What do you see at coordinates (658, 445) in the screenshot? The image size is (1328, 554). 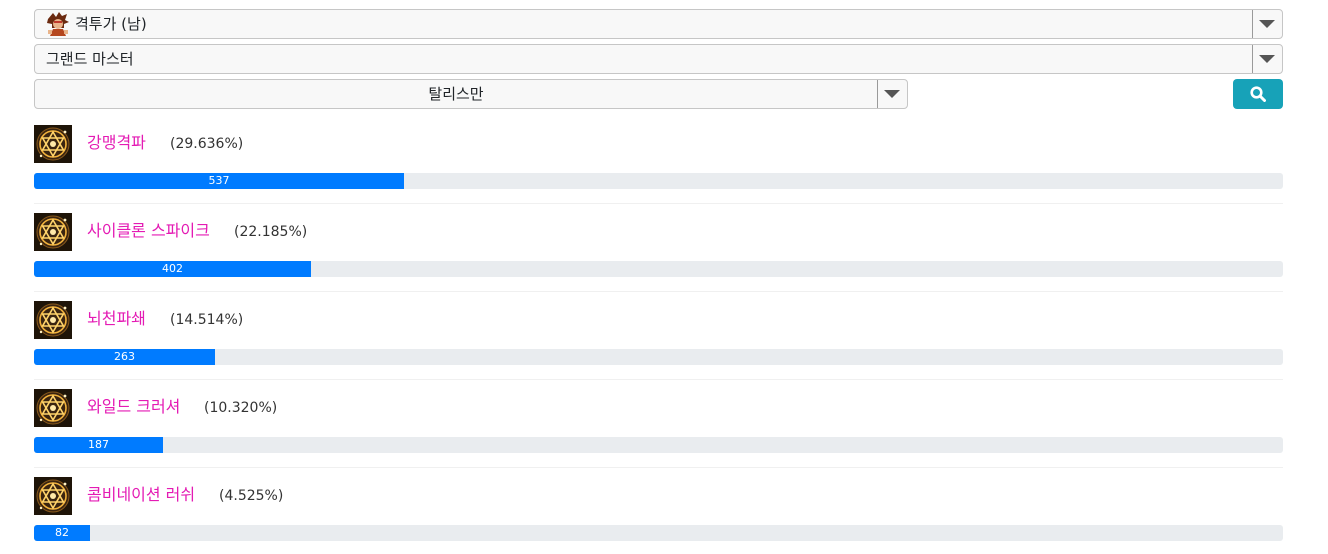 I see `skill-usage-bar: 187` at bounding box center [658, 445].